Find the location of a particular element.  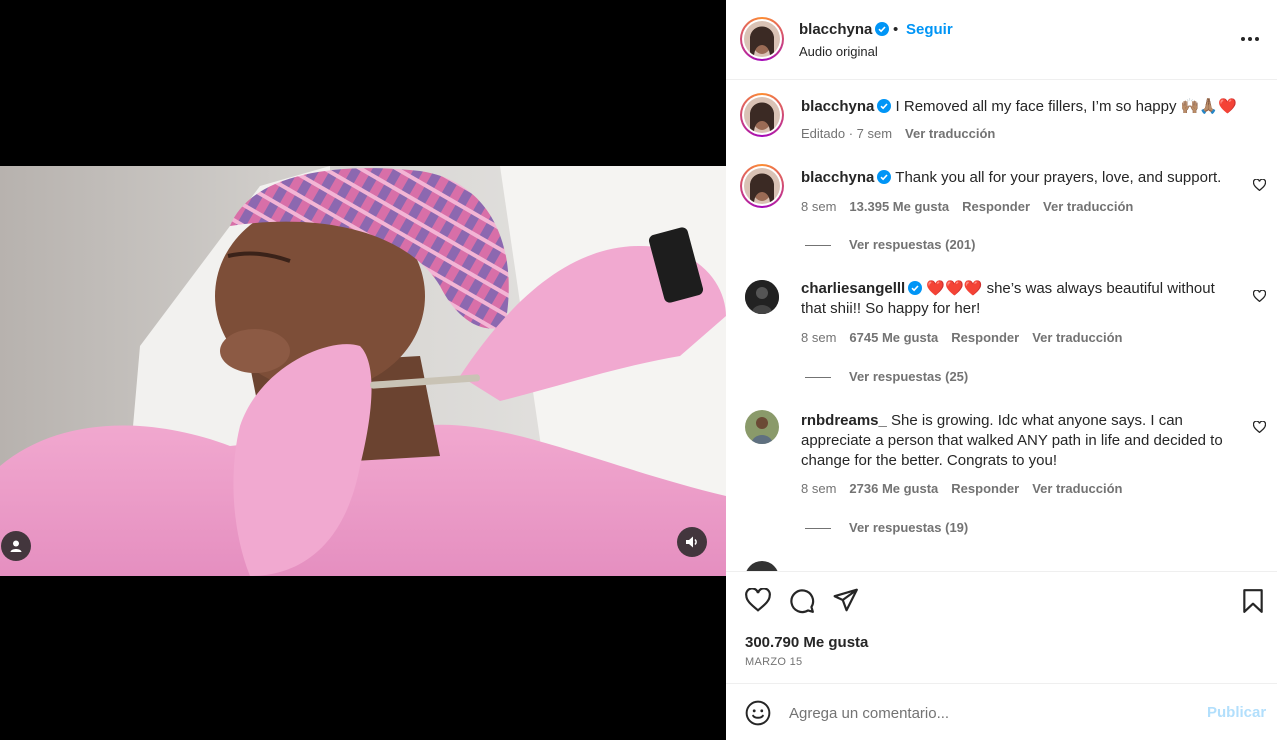

emoji-icon is located at coordinates (758, 713).